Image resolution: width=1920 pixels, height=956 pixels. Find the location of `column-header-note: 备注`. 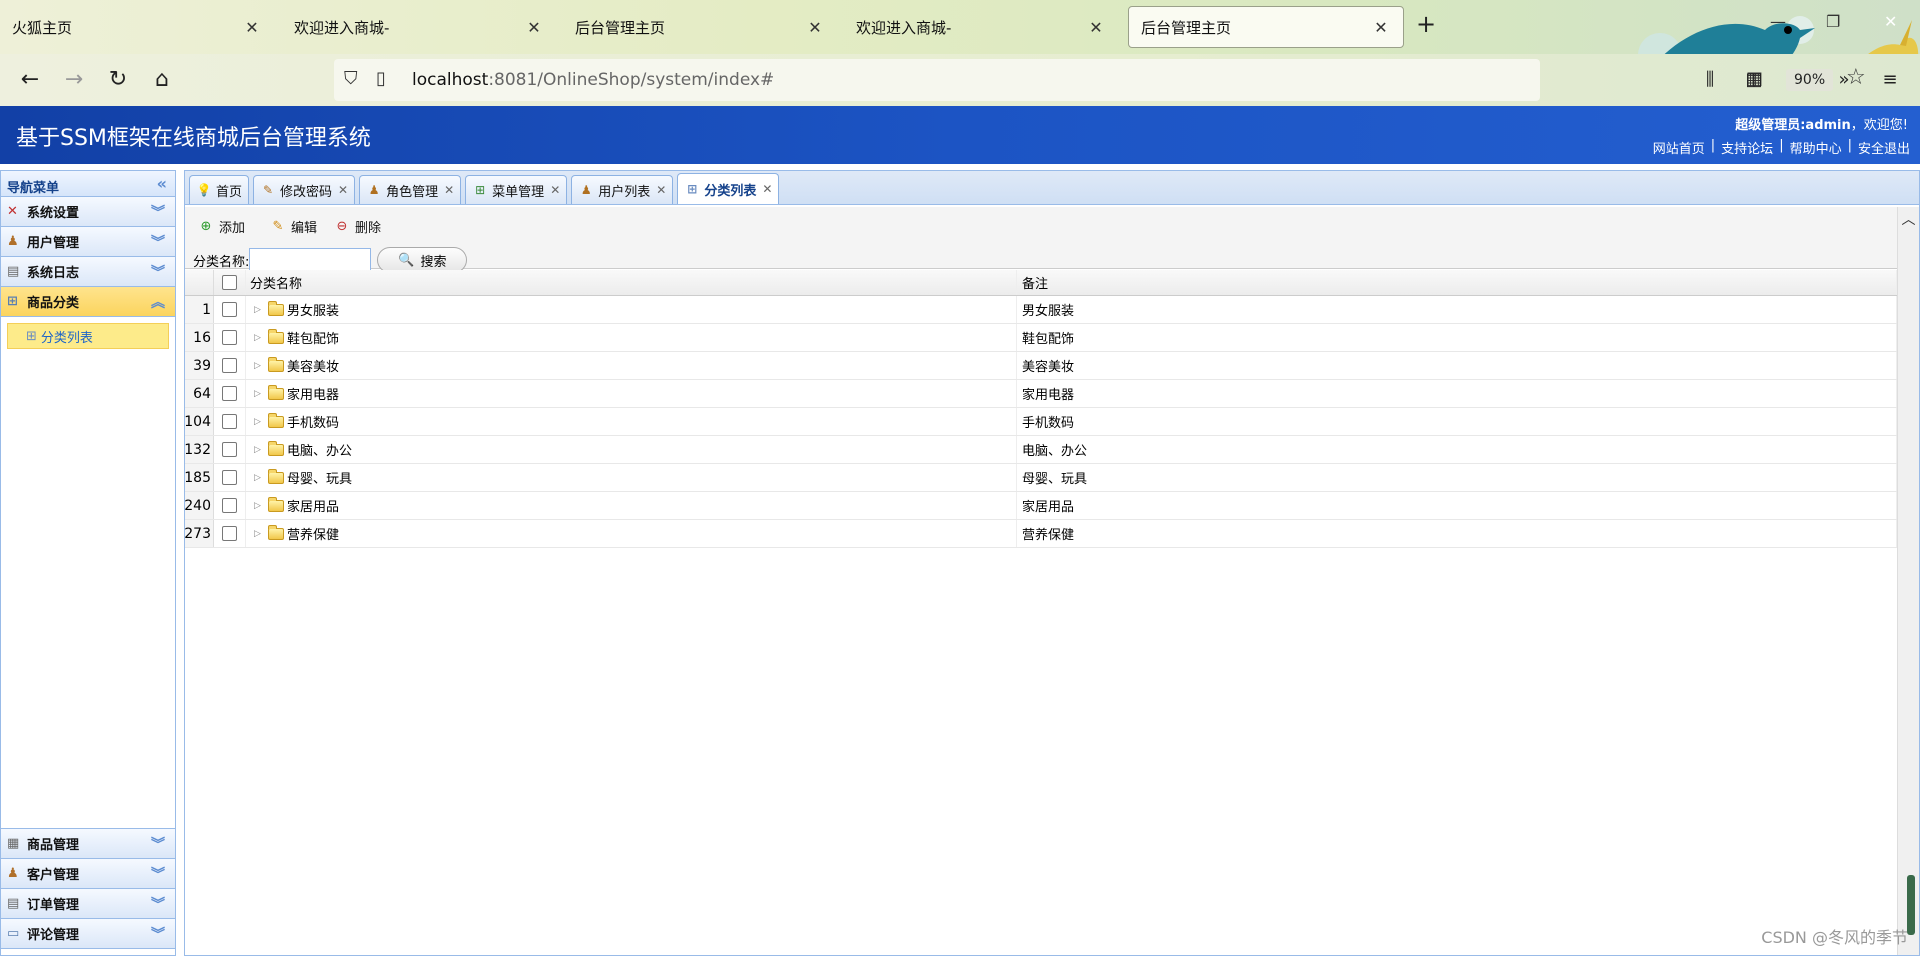

column-header-note: 备注 is located at coordinates (1457, 282).